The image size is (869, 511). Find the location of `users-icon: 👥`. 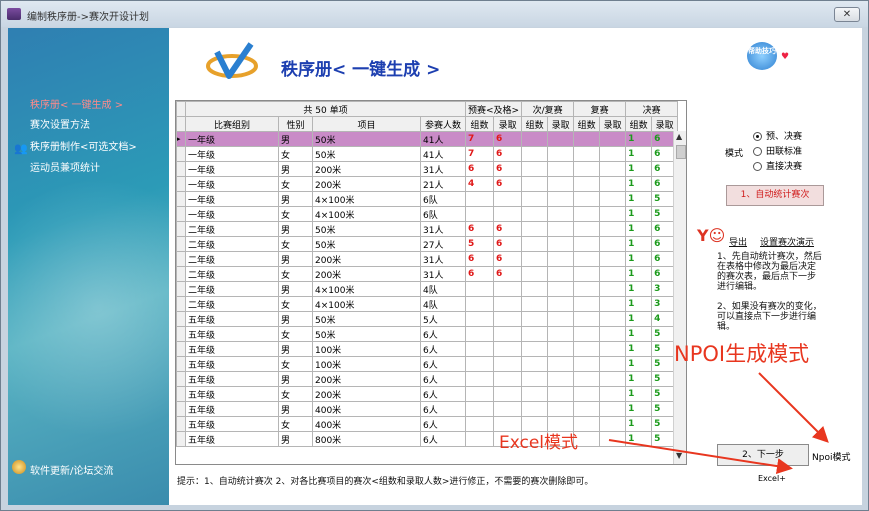

users-icon: 👥 is located at coordinates (21, 148).